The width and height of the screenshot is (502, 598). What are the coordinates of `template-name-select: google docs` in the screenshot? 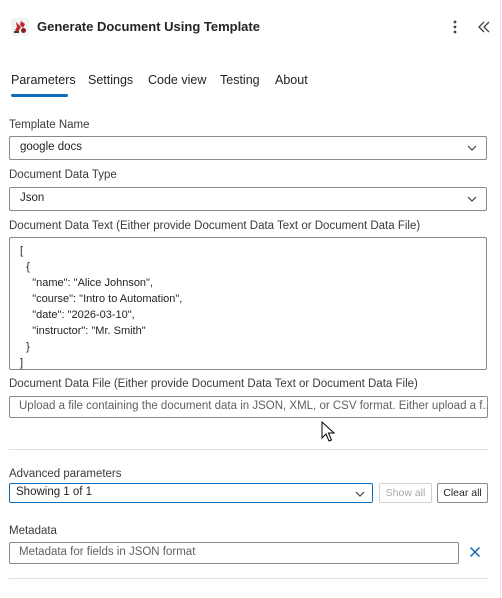 It's located at (248, 148).